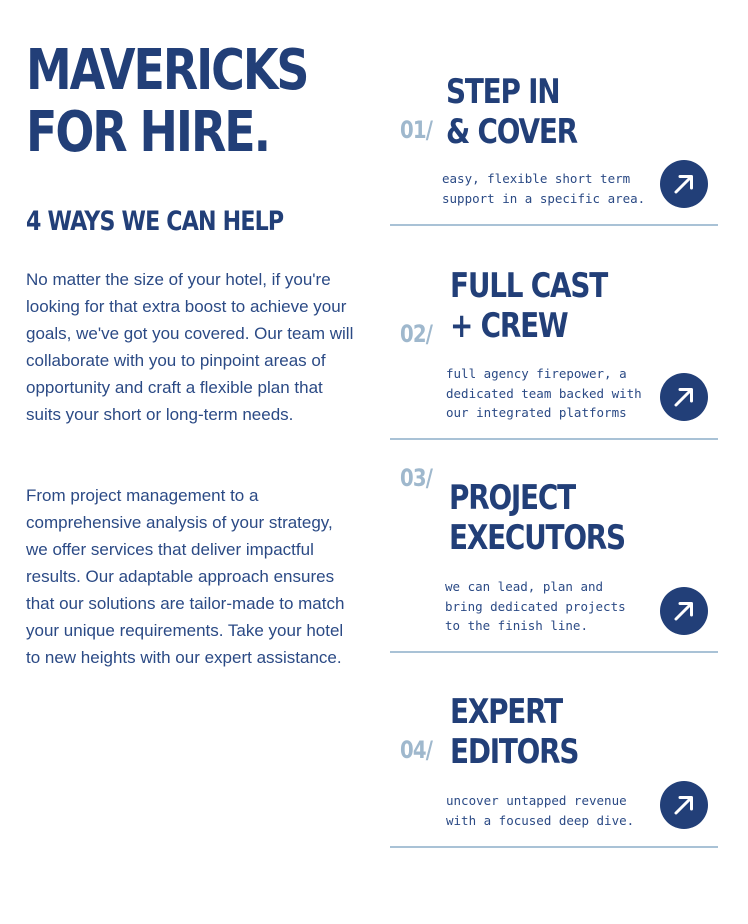 The width and height of the screenshot is (748, 924). I want to click on project-executors-arrow-button, so click(684, 611).